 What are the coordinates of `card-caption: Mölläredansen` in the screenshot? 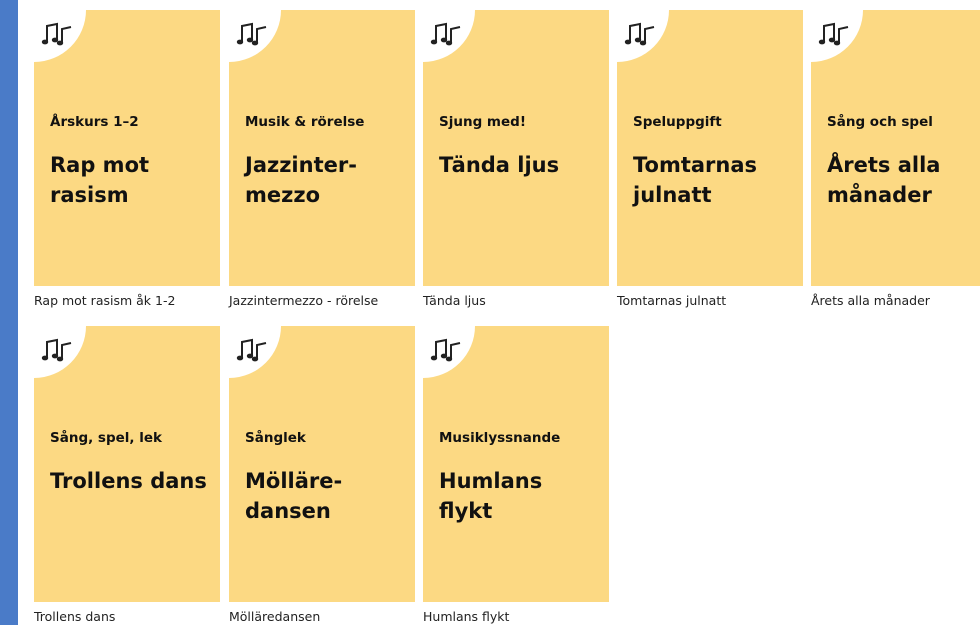 It's located at (329, 616).